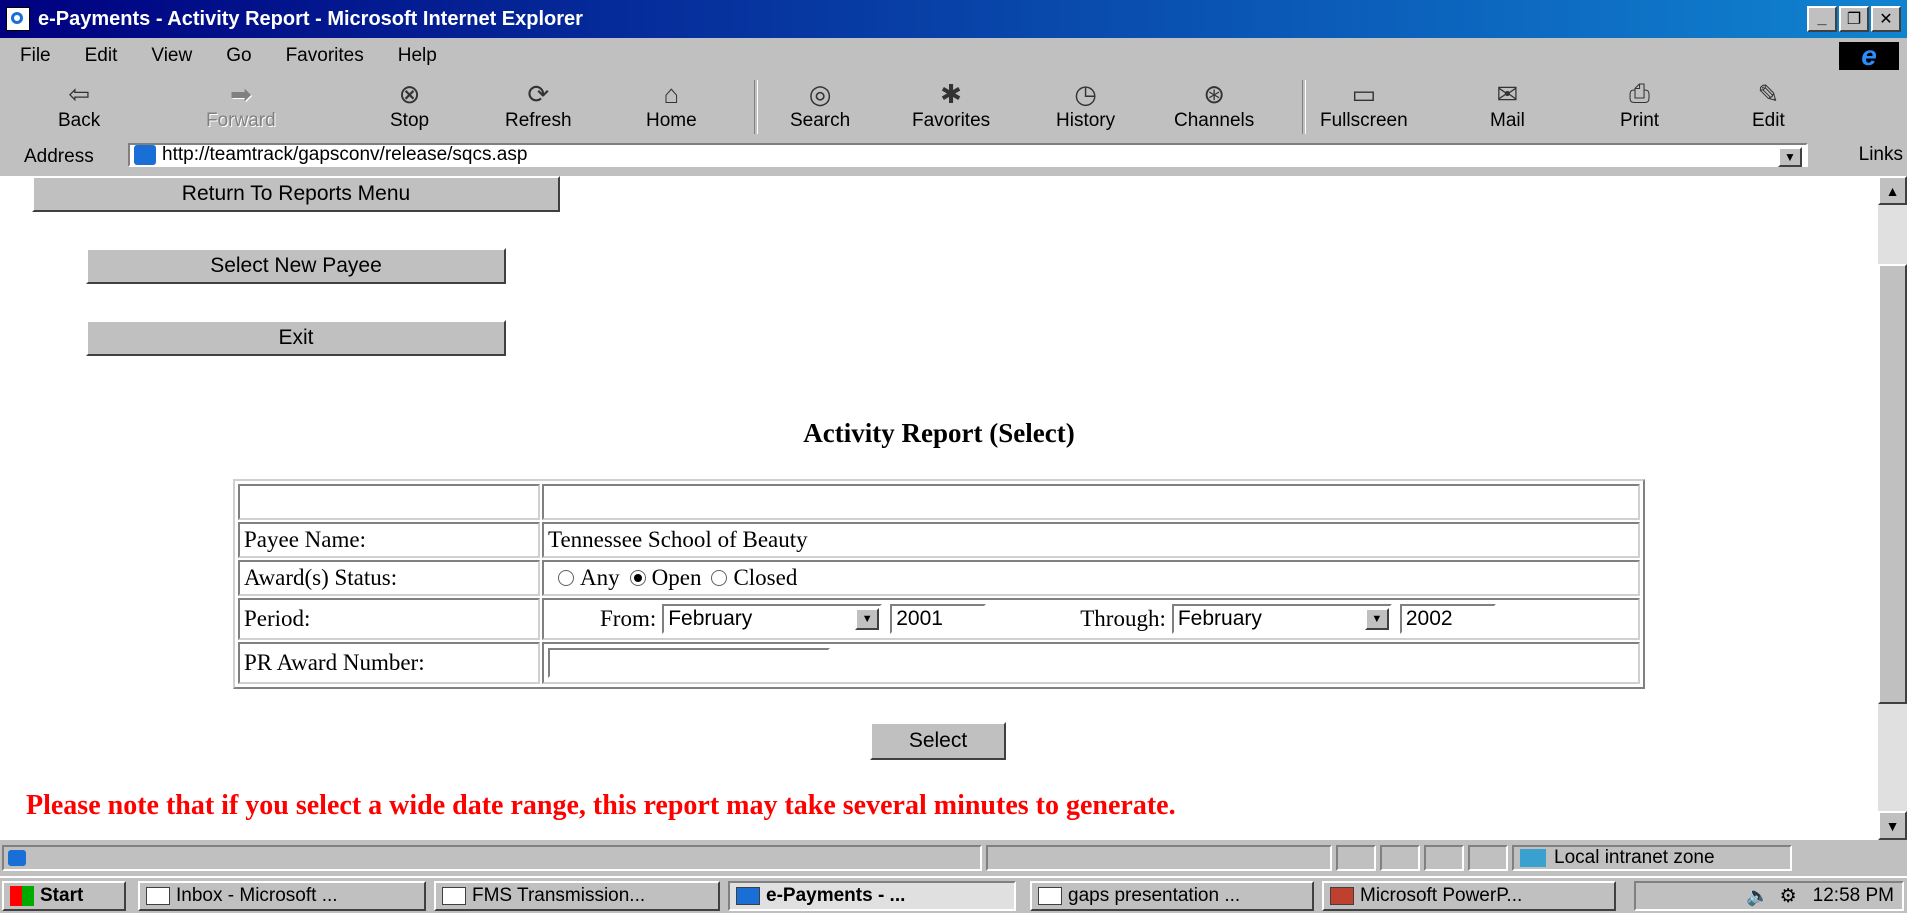 The image size is (1907, 913). I want to click on toolbar-separator, so click(756, 107).